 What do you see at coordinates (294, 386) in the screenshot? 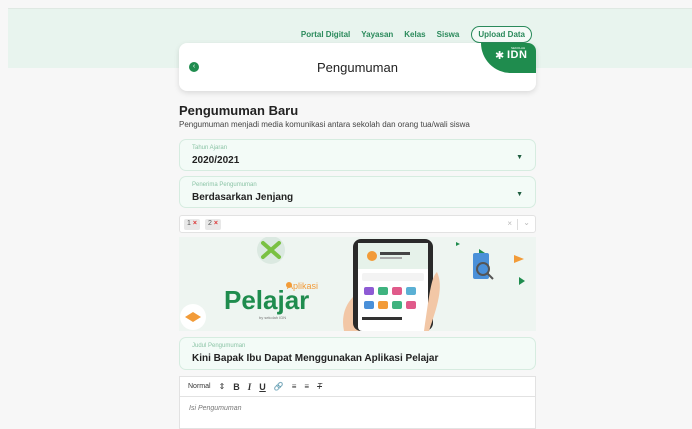
I see `ordered-list-icon: ≡` at bounding box center [294, 386].